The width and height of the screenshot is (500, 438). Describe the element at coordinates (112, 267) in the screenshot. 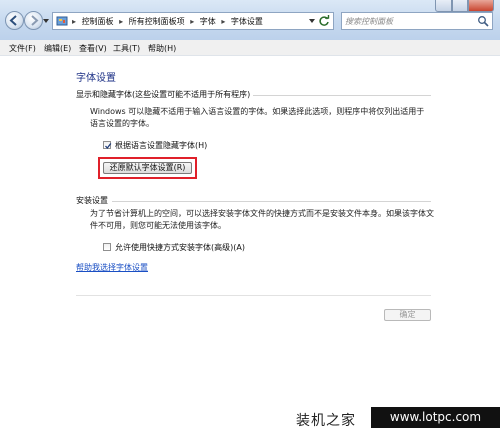

I see `help-choose-font-settings-link: 帮助我选择字体设置` at that location.